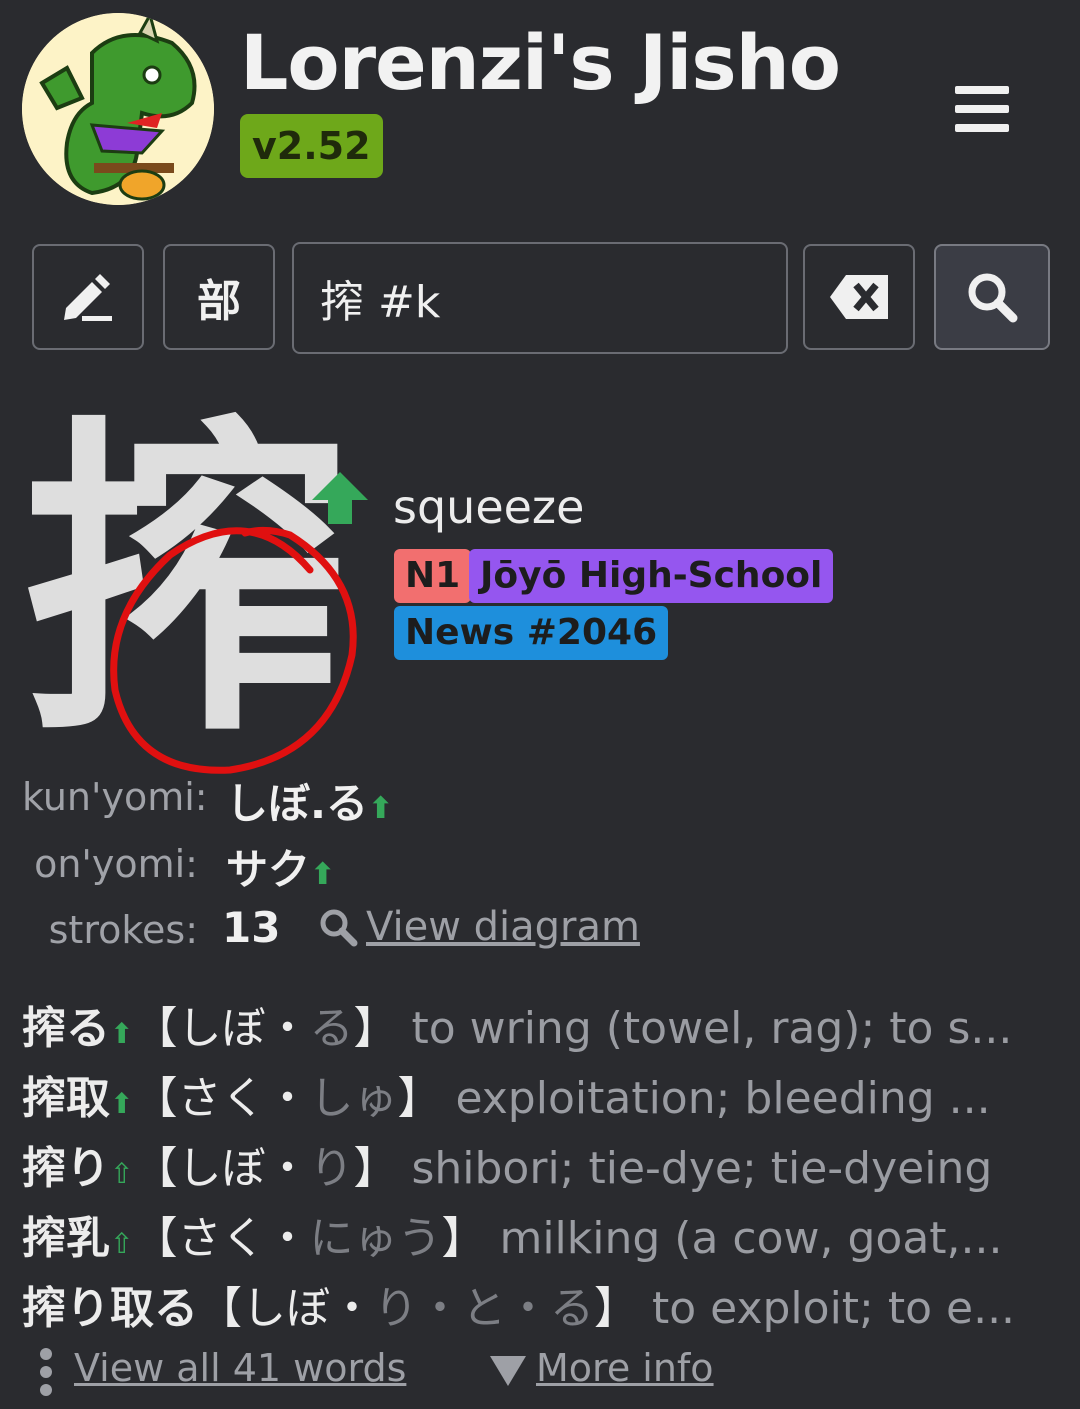  Describe the element at coordinates (508, 1371) in the screenshot. I see `triangle-down-icon` at that location.